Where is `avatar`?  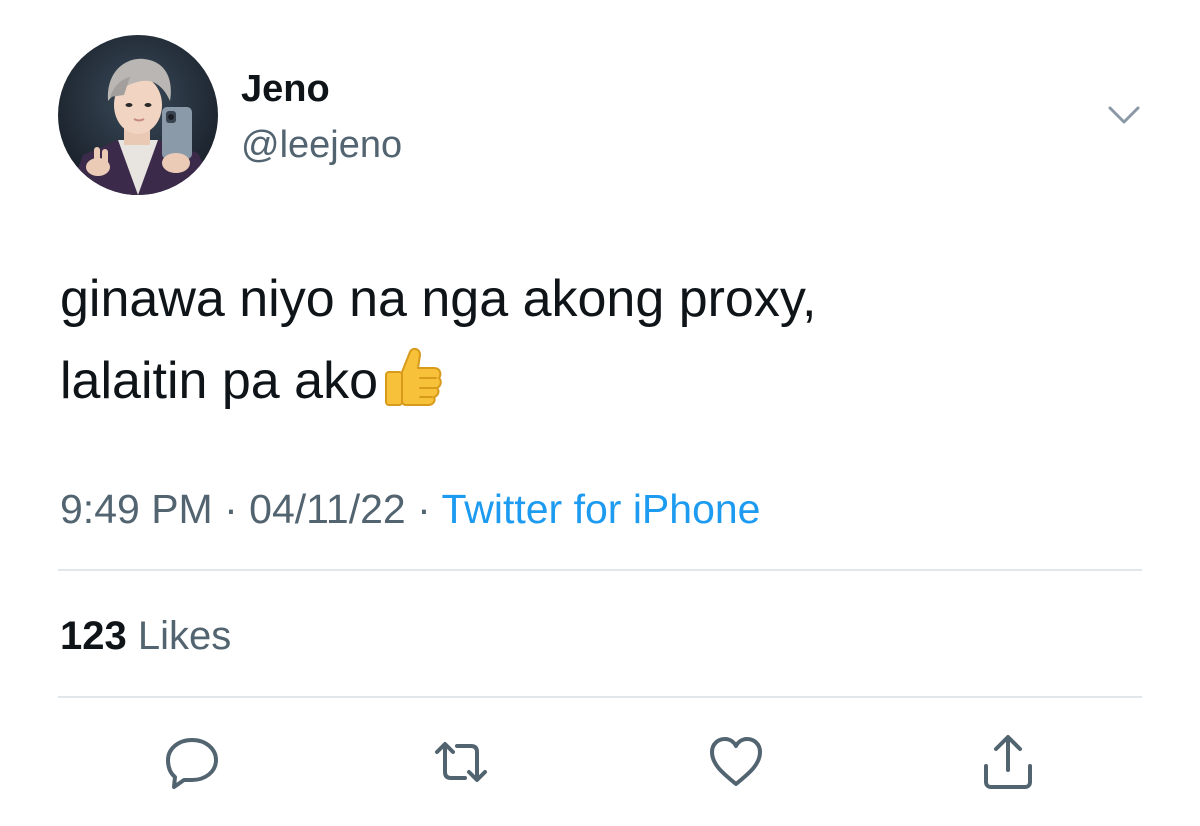
avatar is located at coordinates (138, 115).